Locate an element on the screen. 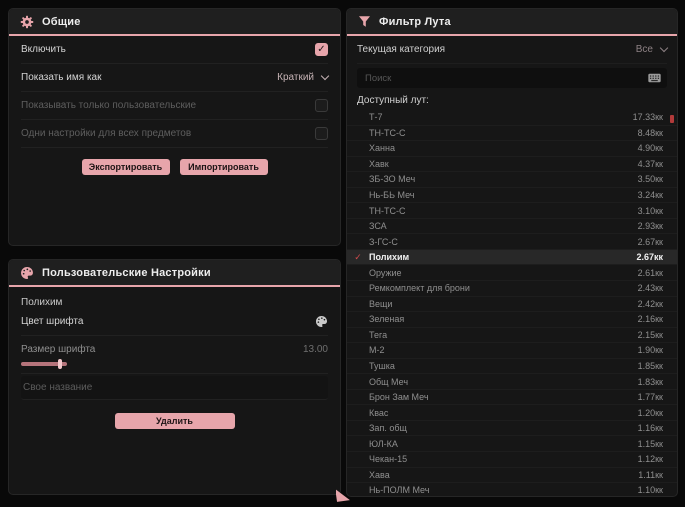  loot-item-value: 2.43кк is located at coordinates (650, 288).